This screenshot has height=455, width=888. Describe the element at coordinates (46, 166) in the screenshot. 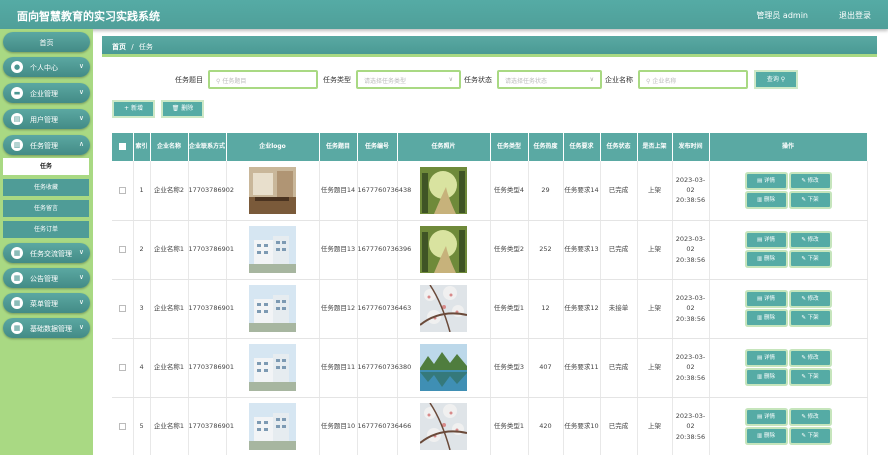

I see `sidebar-subitem-task: 任务` at that location.